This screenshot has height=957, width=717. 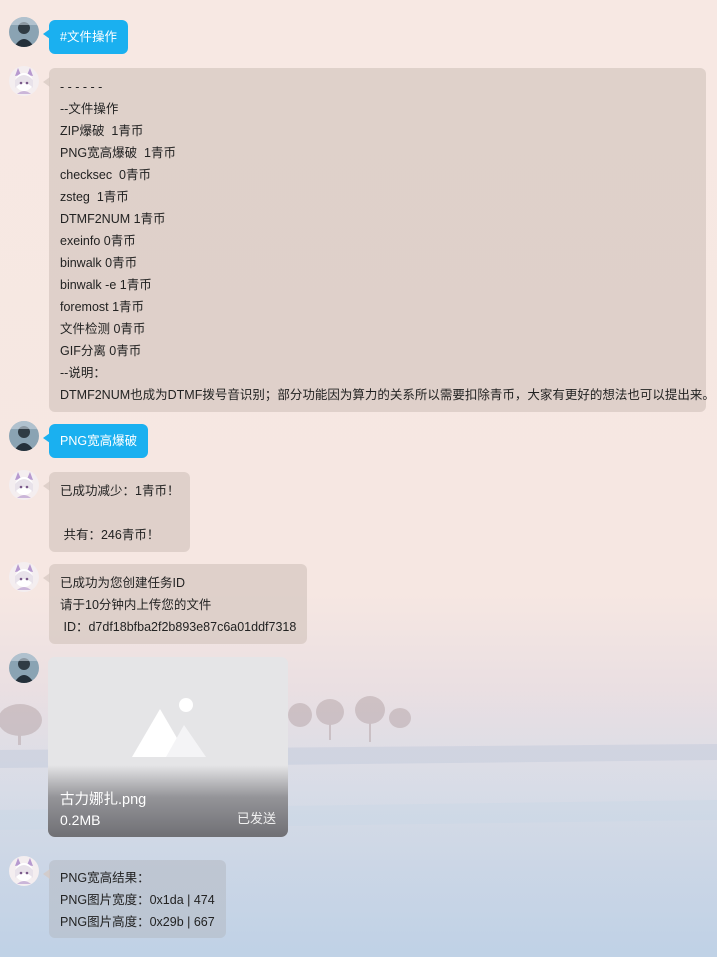 What do you see at coordinates (81, 87) in the screenshot?
I see `menu-line: - - - - - -` at bounding box center [81, 87].